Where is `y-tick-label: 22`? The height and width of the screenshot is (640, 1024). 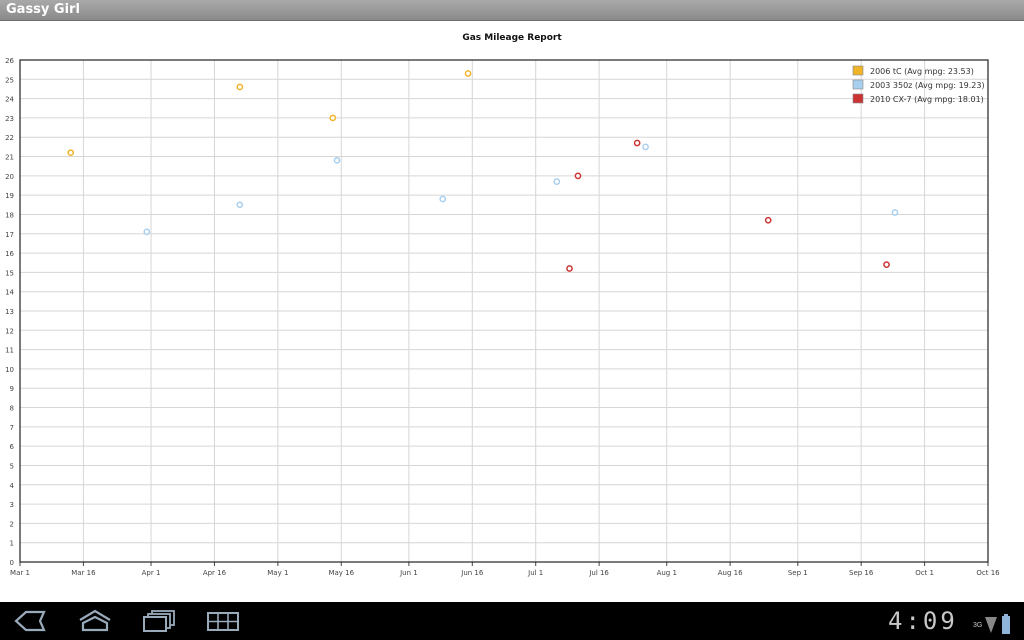
y-tick-label: 22 is located at coordinates (9, 138).